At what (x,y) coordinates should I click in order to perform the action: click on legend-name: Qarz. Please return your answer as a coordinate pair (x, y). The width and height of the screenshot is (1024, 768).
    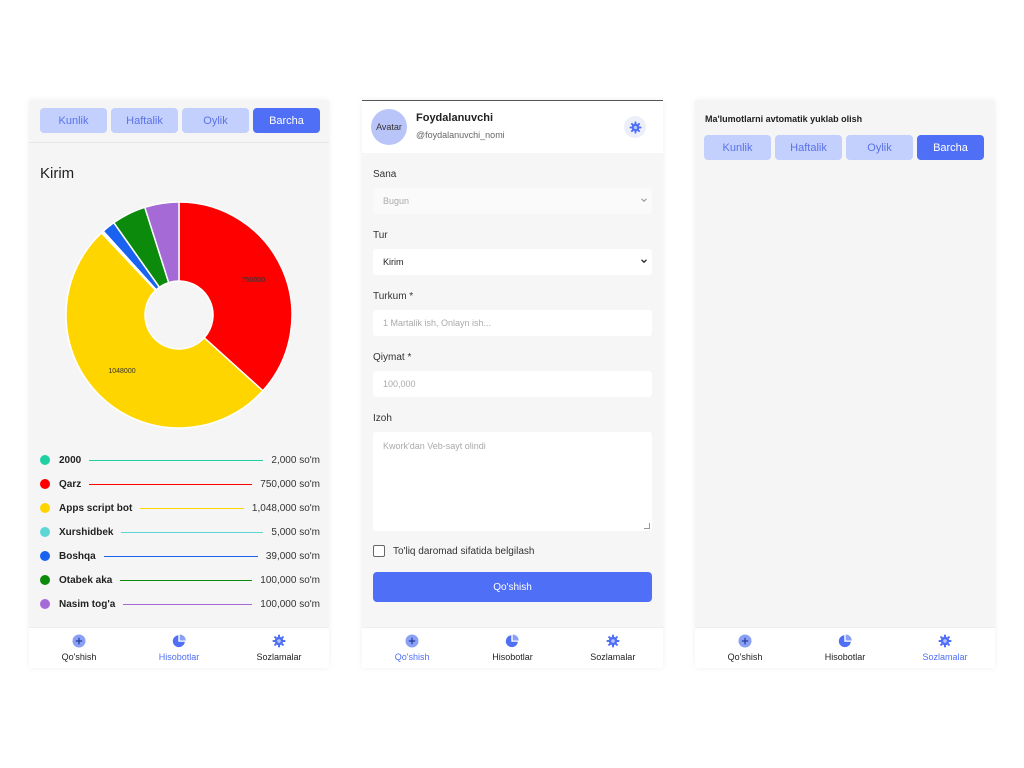
    Looking at the image, I should click on (70, 484).